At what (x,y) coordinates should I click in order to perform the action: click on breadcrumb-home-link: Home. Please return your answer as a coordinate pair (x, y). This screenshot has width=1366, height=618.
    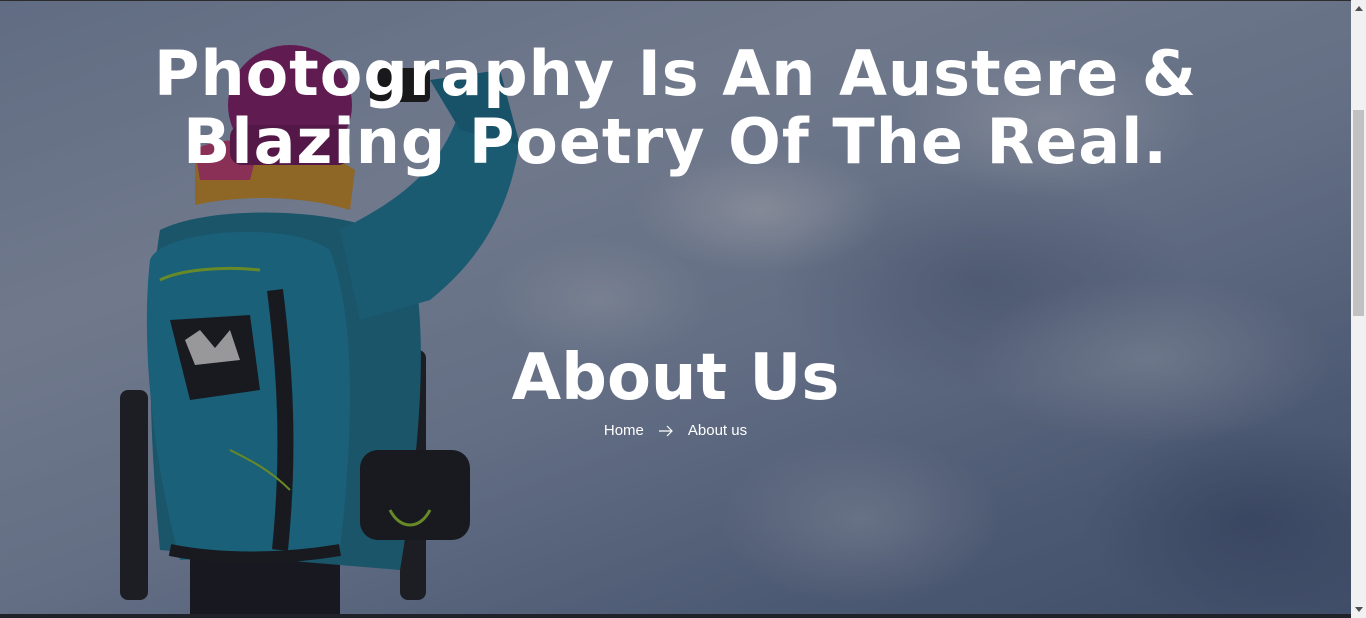
    Looking at the image, I should click on (624, 430).